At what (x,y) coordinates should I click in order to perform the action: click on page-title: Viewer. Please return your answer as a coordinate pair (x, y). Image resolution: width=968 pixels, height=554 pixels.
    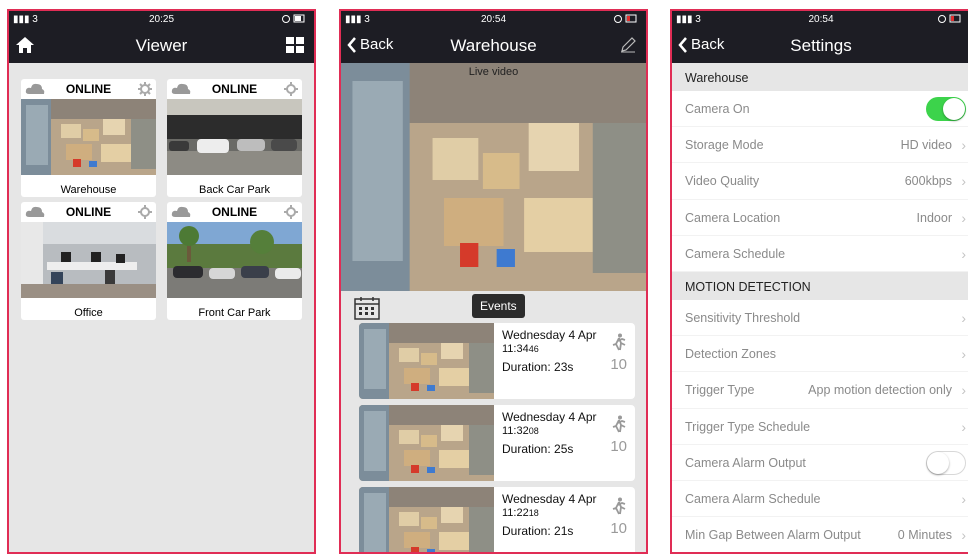
    Looking at the image, I should click on (161, 45).